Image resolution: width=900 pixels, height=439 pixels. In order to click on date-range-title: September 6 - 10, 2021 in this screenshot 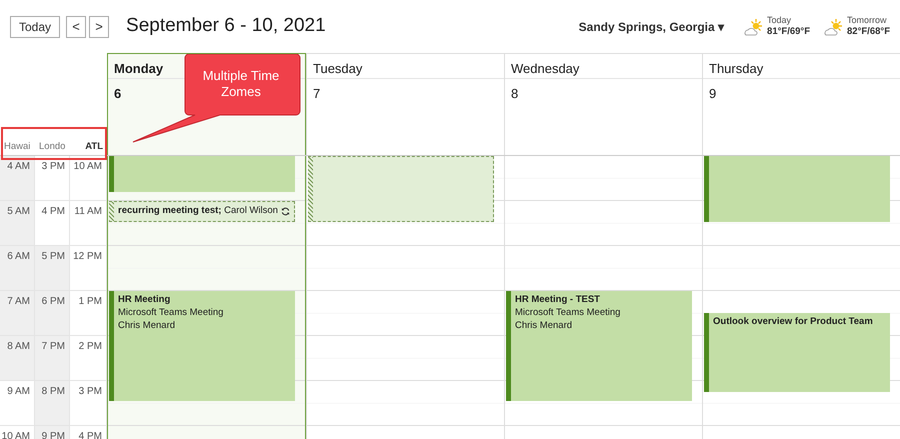, I will do `click(226, 26)`.